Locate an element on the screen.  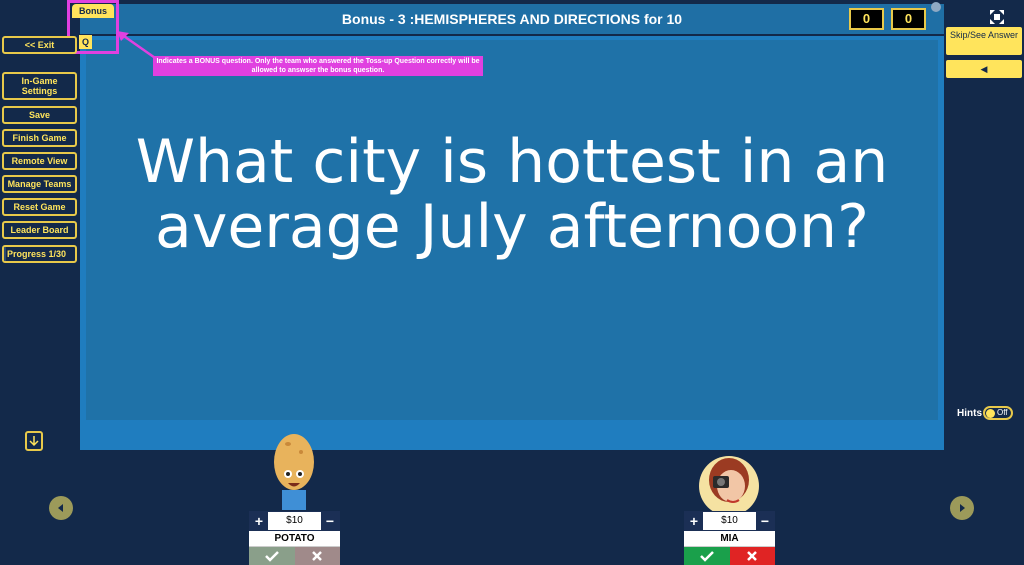
team-2-score-display: 0 is located at coordinates (908, 19).